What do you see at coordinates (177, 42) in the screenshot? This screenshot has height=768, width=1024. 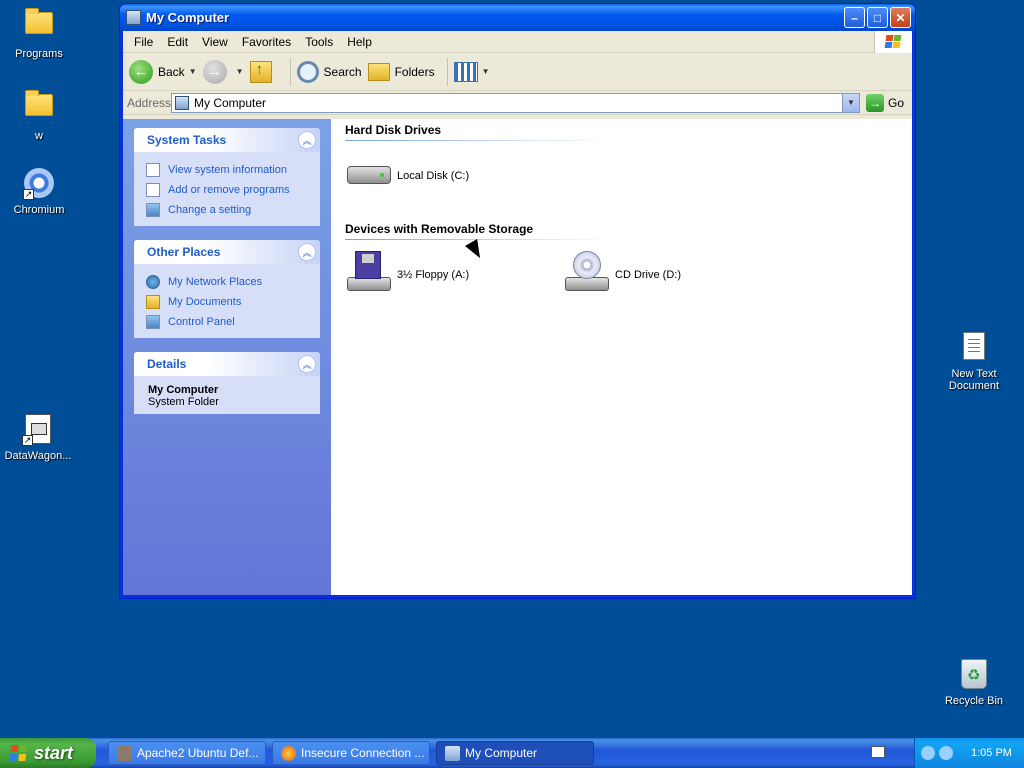 I see `menu-edit: Edit` at bounding box center [177, 42].